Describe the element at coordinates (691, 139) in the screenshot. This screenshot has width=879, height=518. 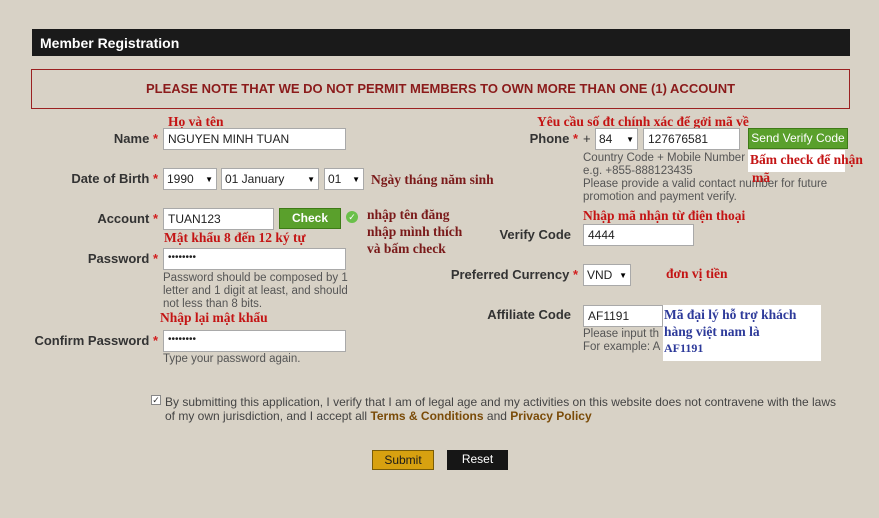
I see `phone-input: 127676581` at that location.